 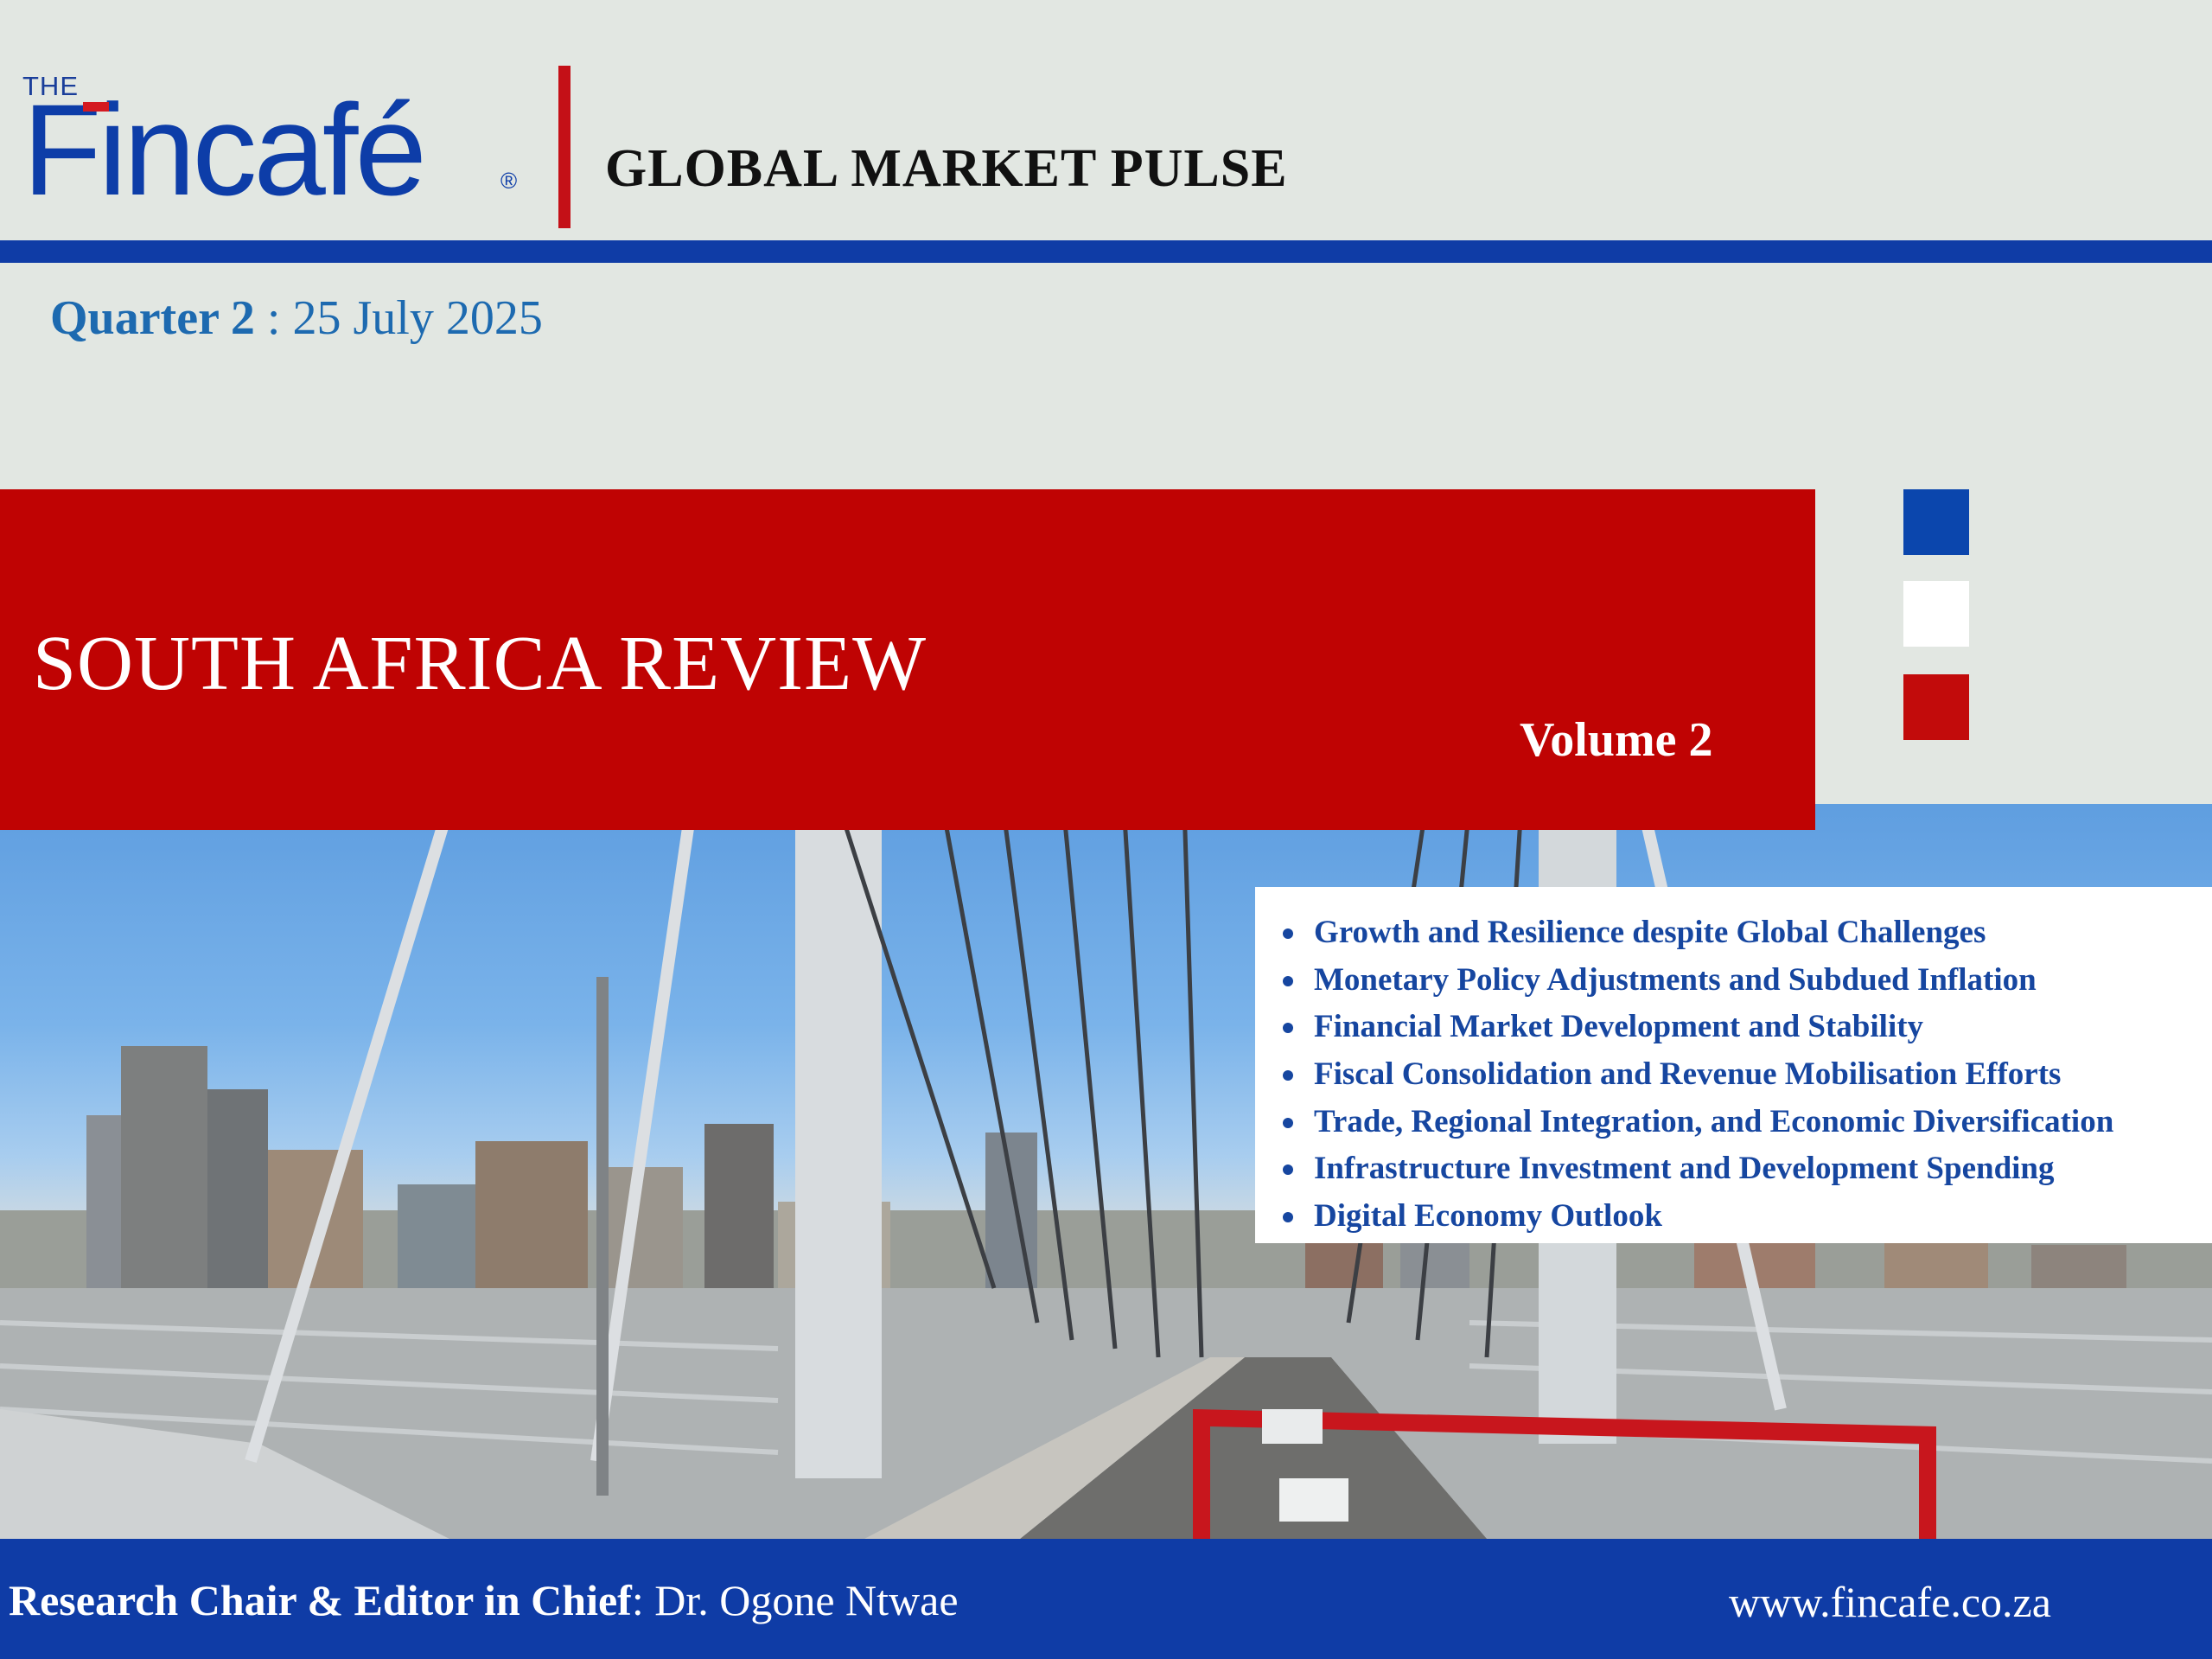 I want to click on review-title: SOUTH AFRICA REVIEW, so click(x=480, y=663).